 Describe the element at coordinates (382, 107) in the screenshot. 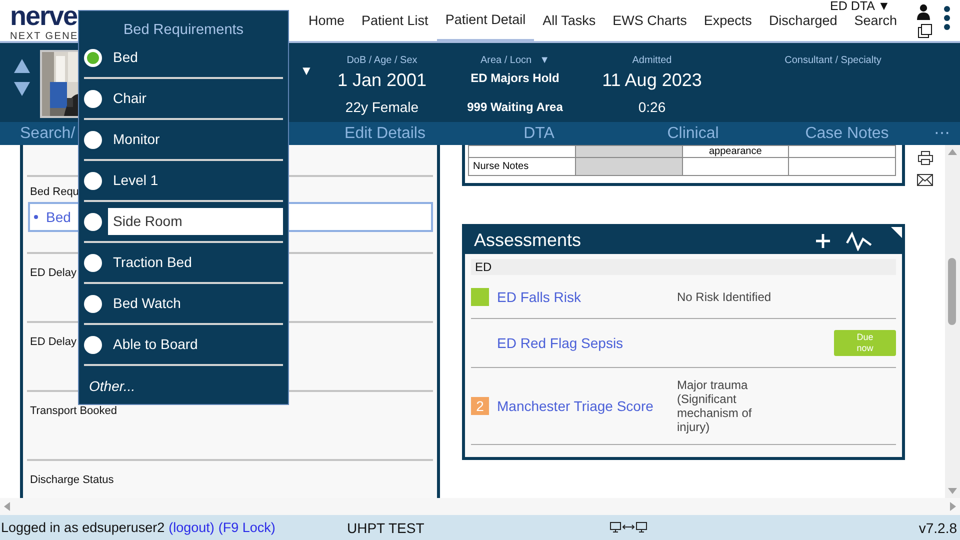

I see `field-detail: 22y Female` at that location.